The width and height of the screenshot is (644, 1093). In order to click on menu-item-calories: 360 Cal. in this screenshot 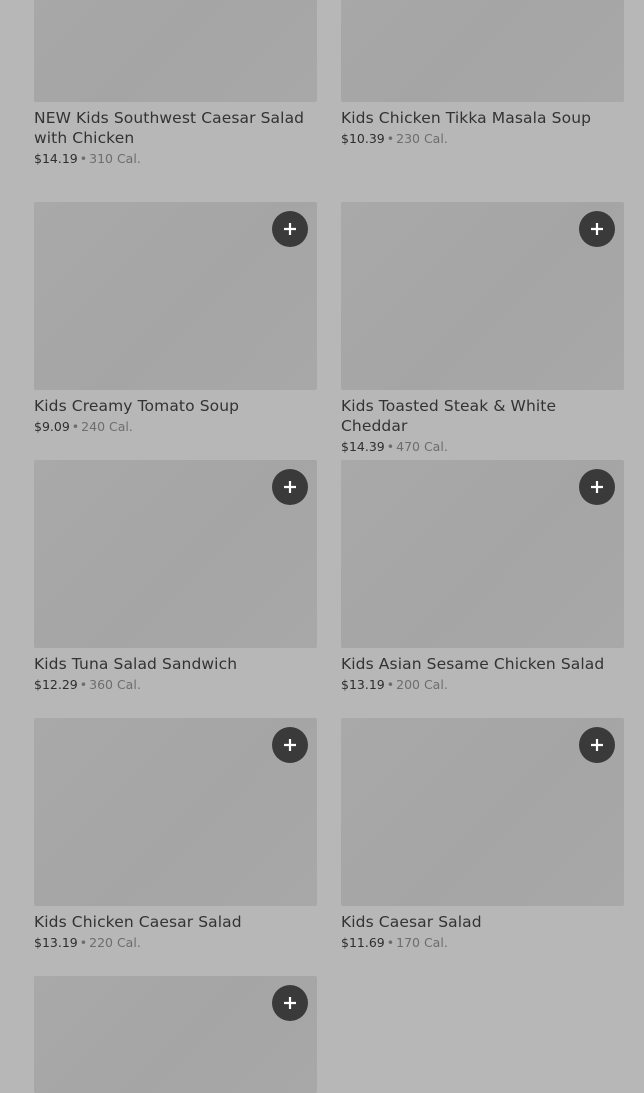, I will do `click(115, 684)`.